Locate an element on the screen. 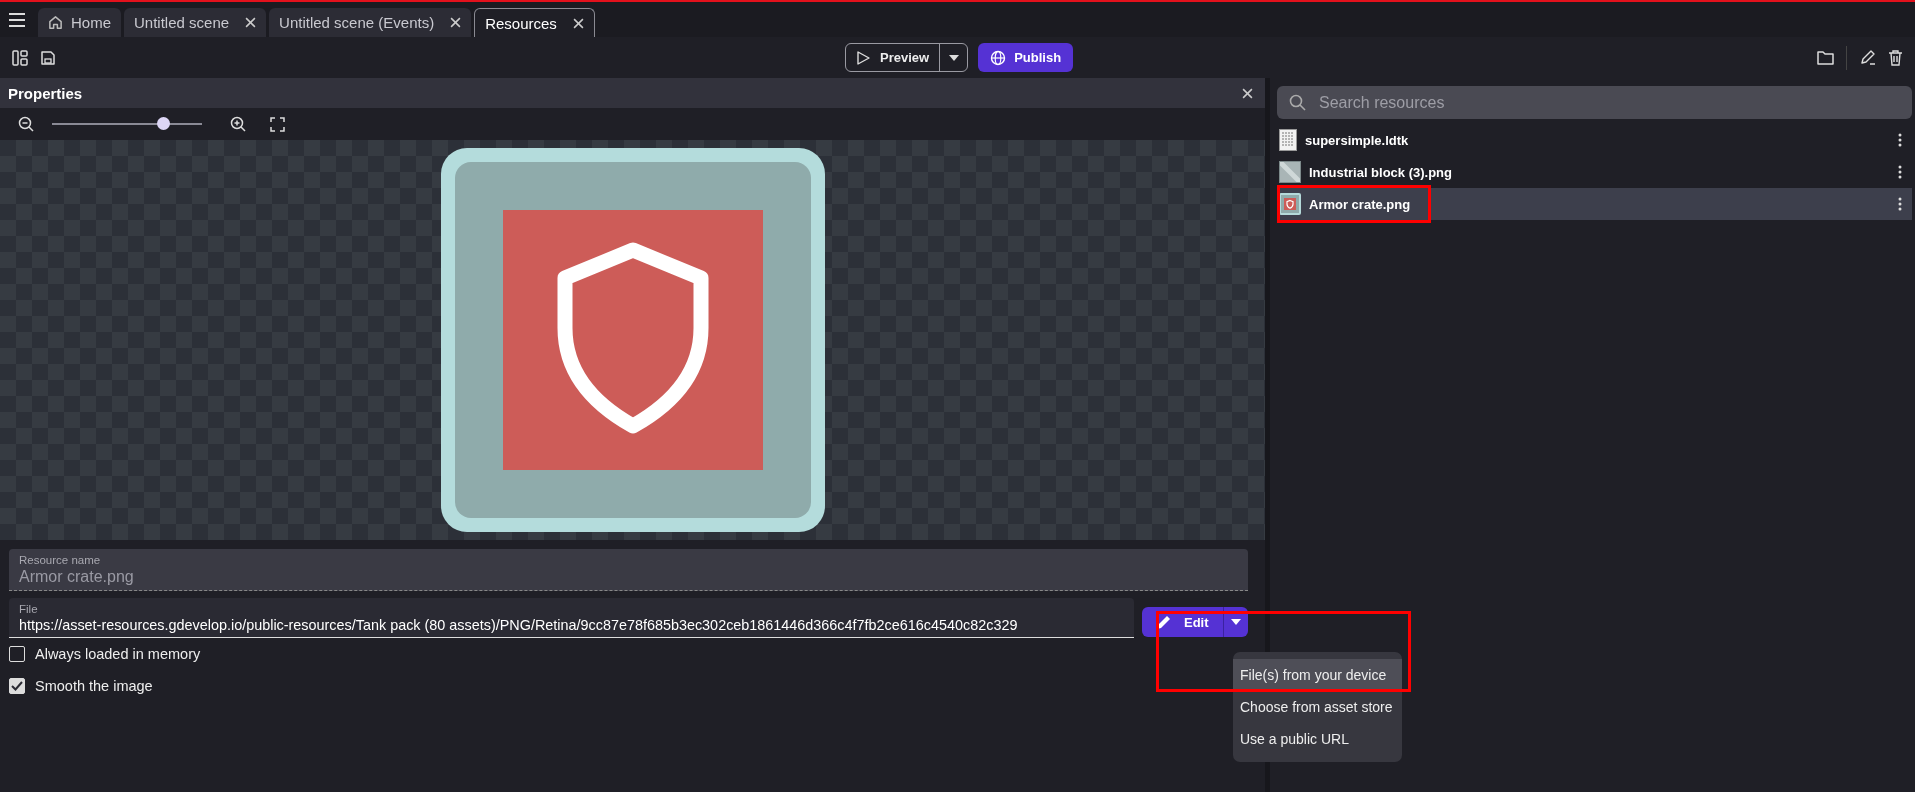 This screenshot has height=792, width=1915. checkbox-label: Smooth the image is located at coordinates (94, 686).